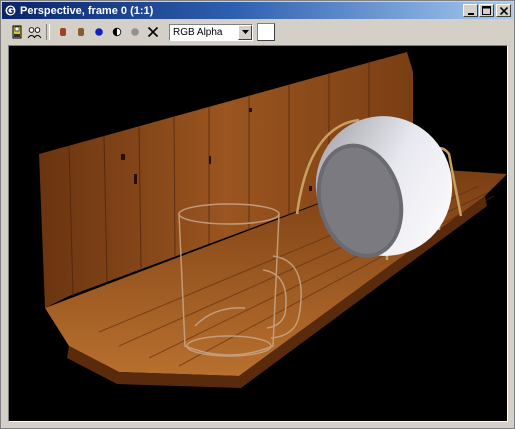  What do you see at coordinates (470, 10) in the screenshot?
I see `minimize-button` at bounding box center [470, 10].